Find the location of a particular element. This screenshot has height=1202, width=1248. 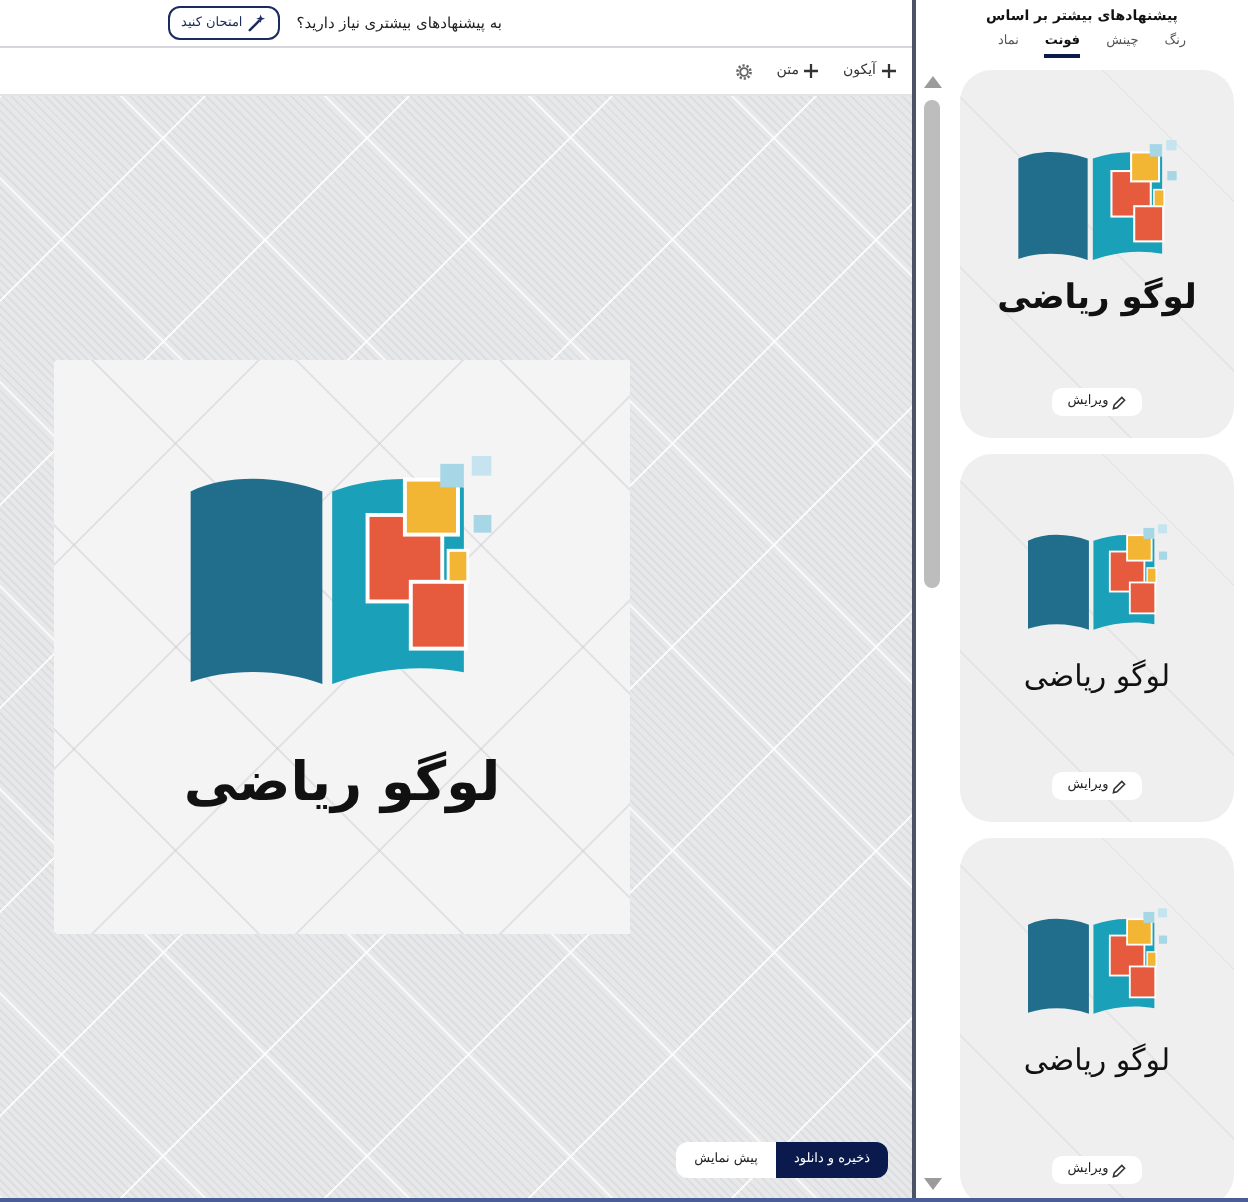

scroll-up-icon is located at coordinates (932, 82).